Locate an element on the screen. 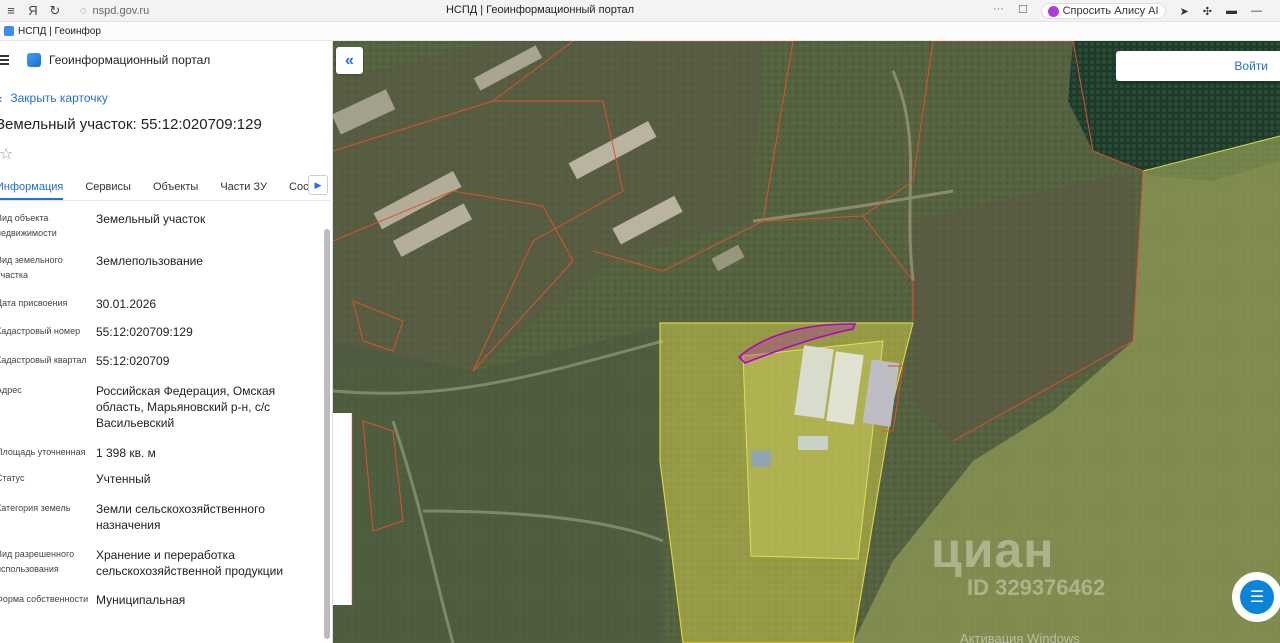 The width and height of the screenshot is (1280, 643). sidebar-header: Геоинформационный портал is located at coordinates (166, 60).